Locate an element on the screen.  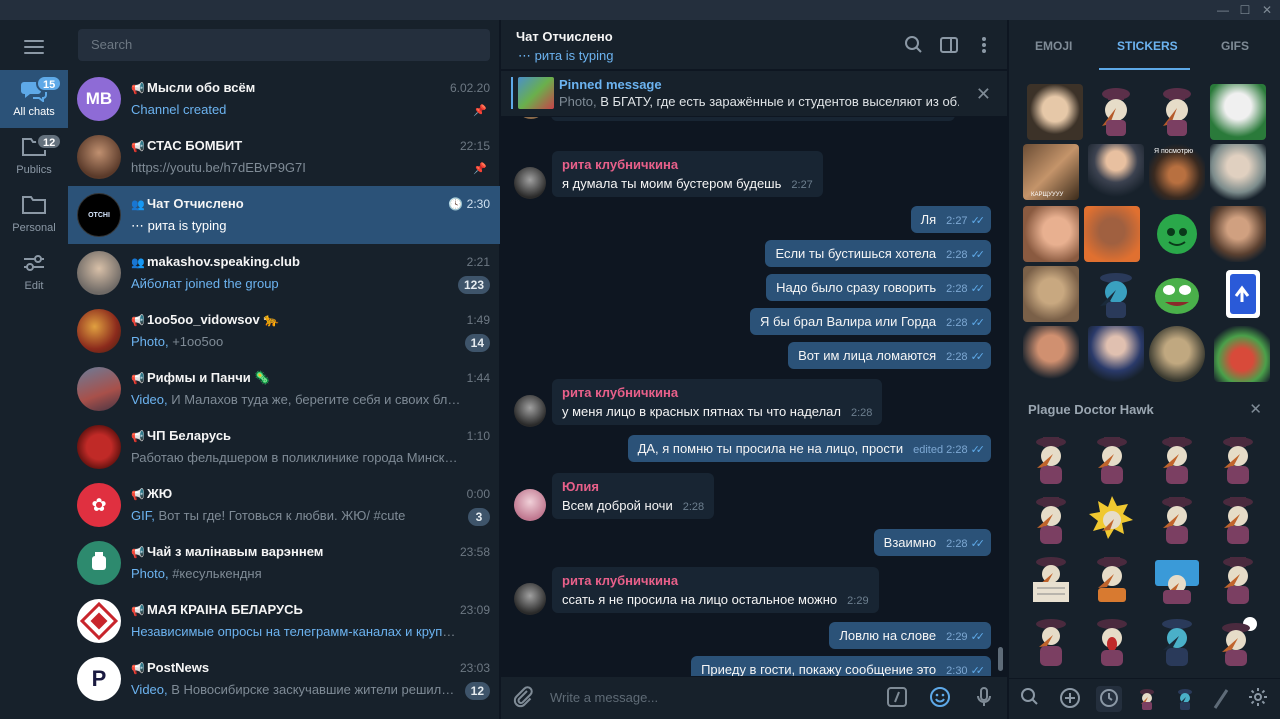
scrollbar-thumb is located at coordinates (1000, 659).